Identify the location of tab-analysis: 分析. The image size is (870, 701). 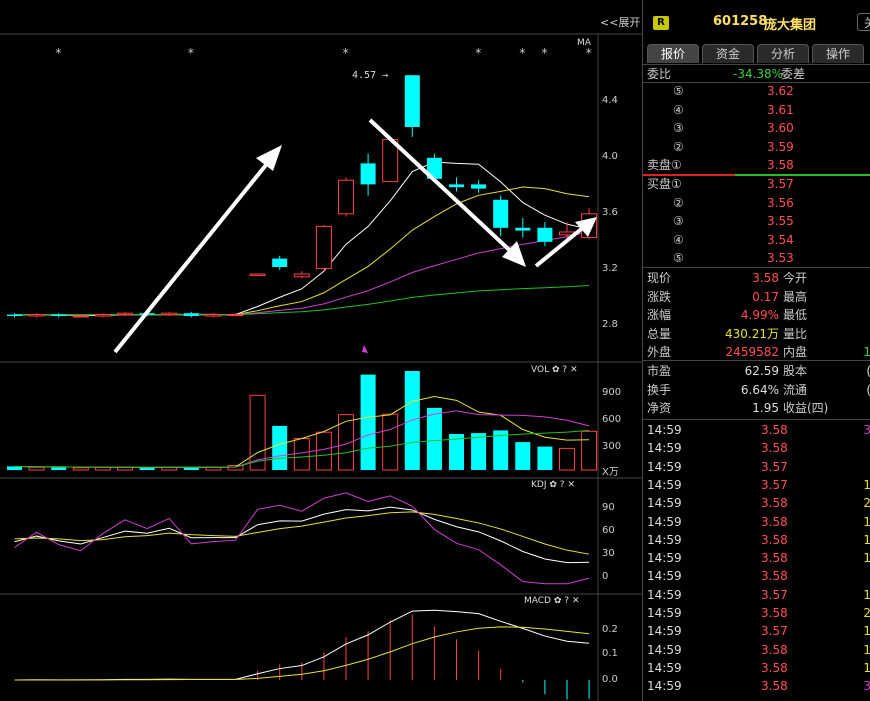
(783, 53).